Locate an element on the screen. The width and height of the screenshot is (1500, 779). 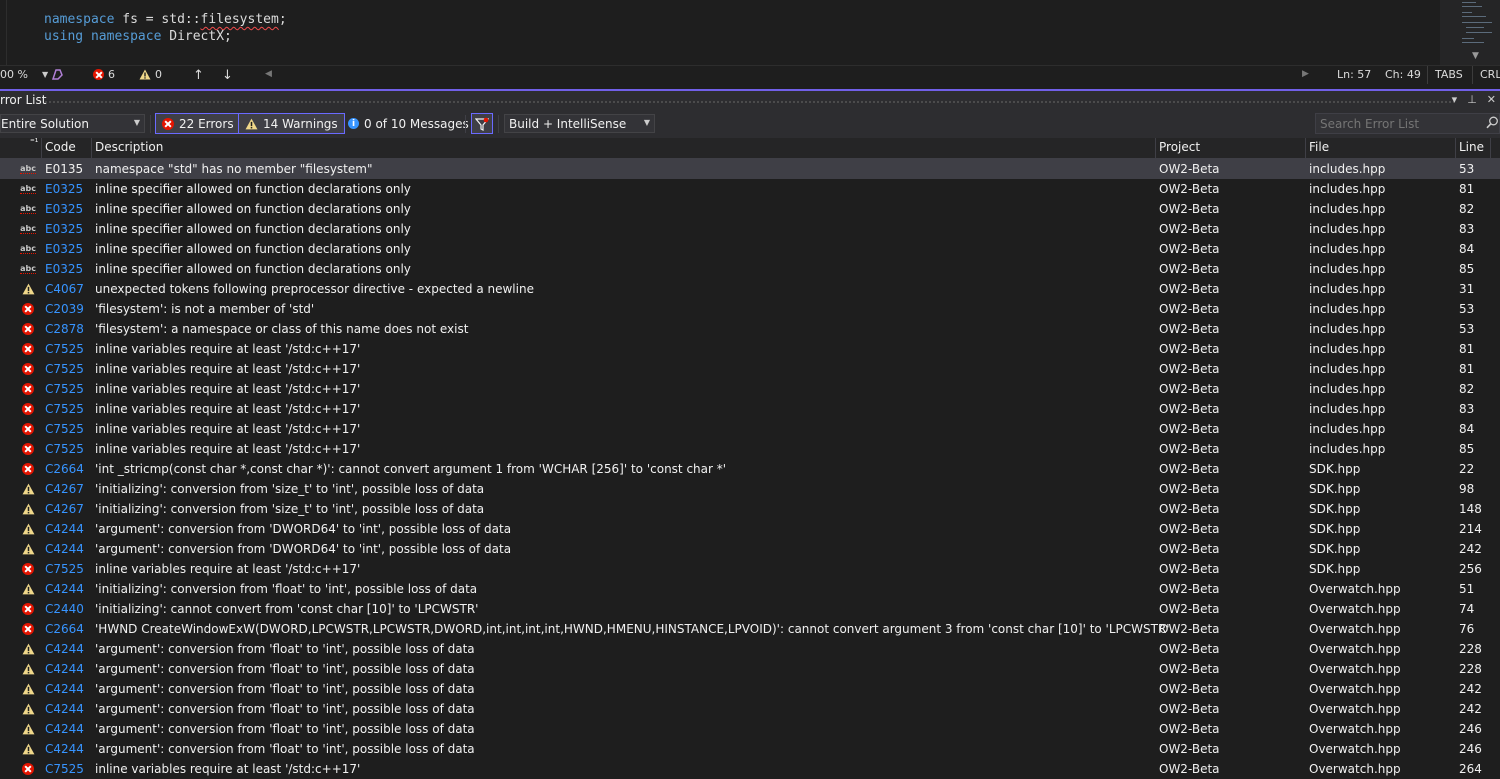
error-file: includes.hpp is located at coordinates (1347, 169).